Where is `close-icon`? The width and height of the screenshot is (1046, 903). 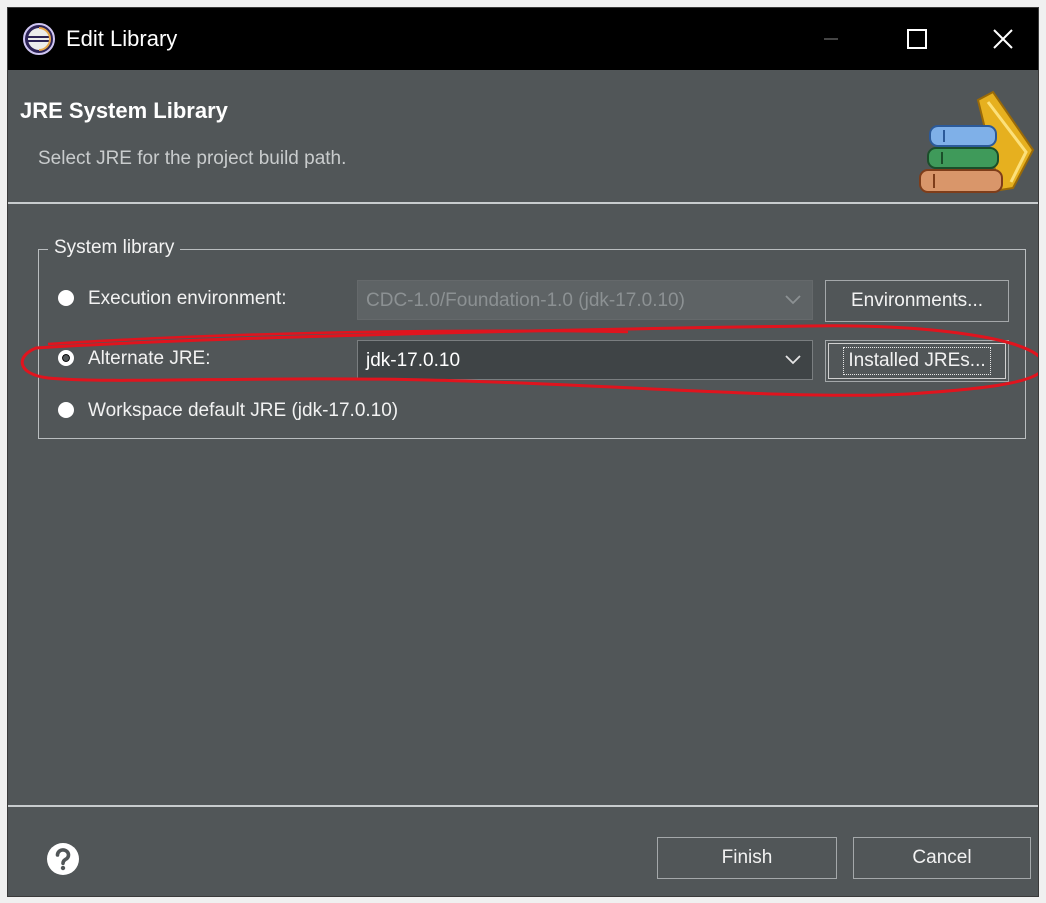 close-icon is located at coordinates (1003, 39).